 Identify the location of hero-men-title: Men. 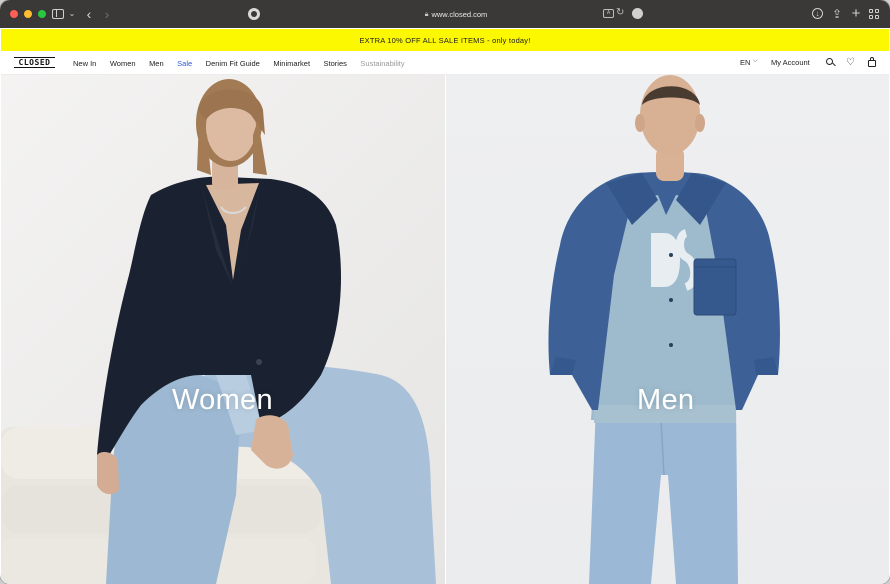
(665, 400).